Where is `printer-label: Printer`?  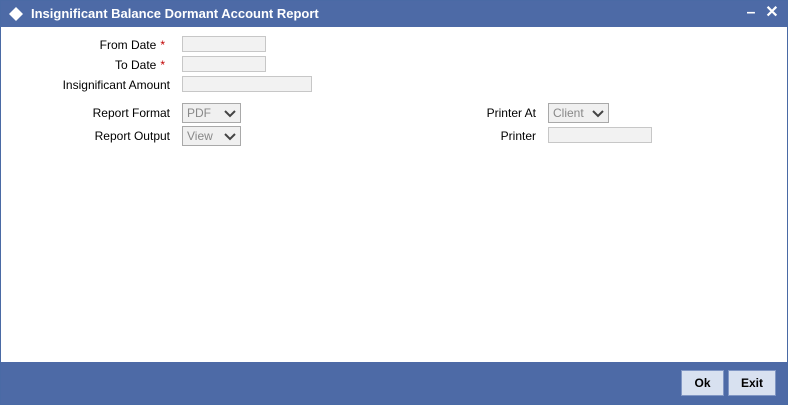
printer-label: Printer is located at coordinates (518, 136).